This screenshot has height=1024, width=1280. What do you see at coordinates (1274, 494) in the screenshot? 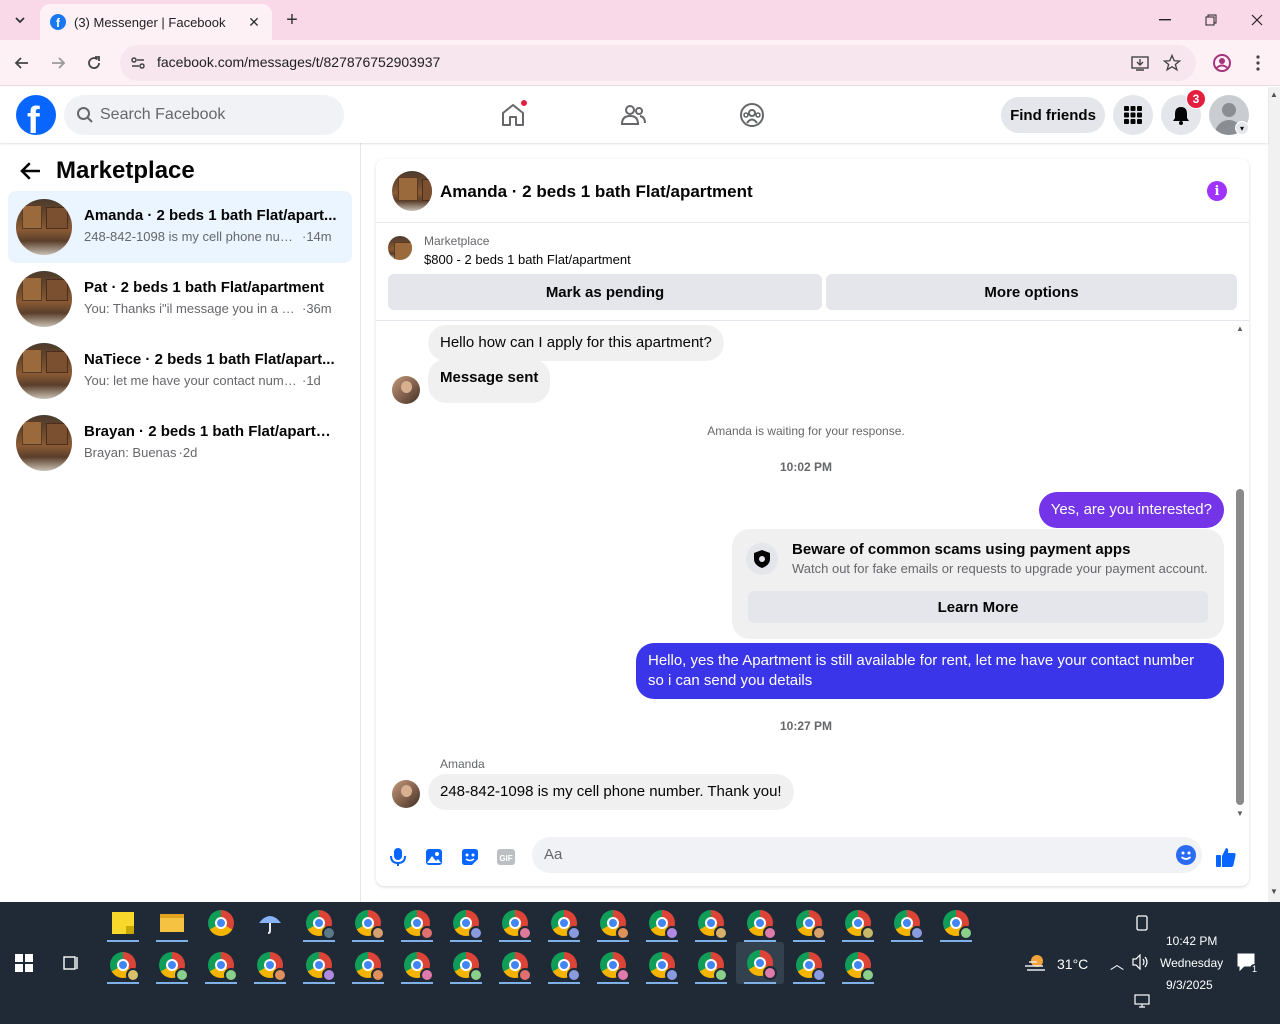
I see `page-scrollbar: ▲ ▼` at bounding box center [1274, 494].